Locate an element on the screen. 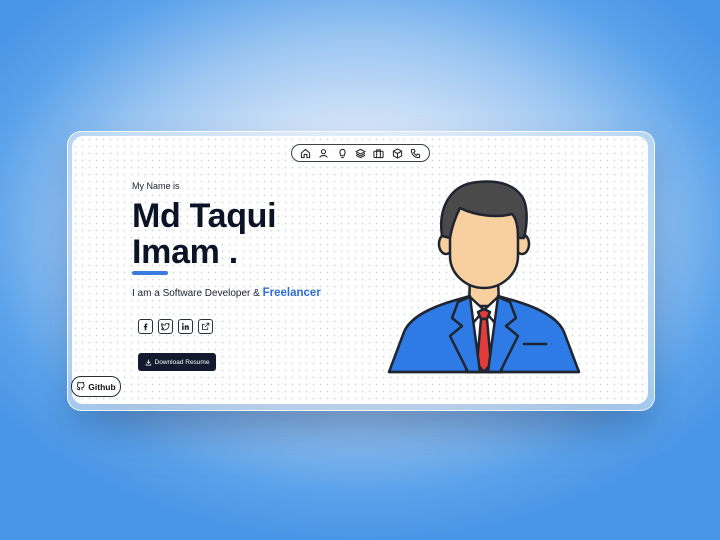 The width and height of the screenshot is (720, 540). hero-name-line1: Md Taqui is located at coordinates (204, 216).